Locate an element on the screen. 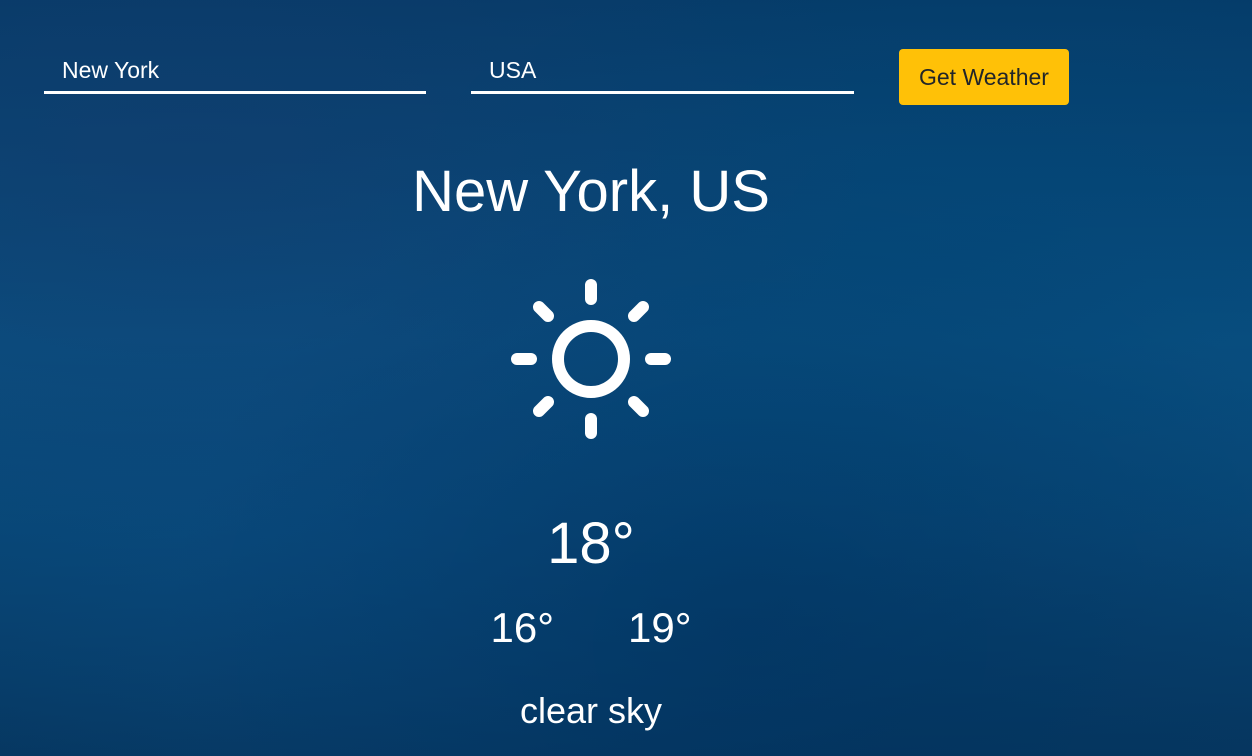  city-input is located at coordinates (235, 68).